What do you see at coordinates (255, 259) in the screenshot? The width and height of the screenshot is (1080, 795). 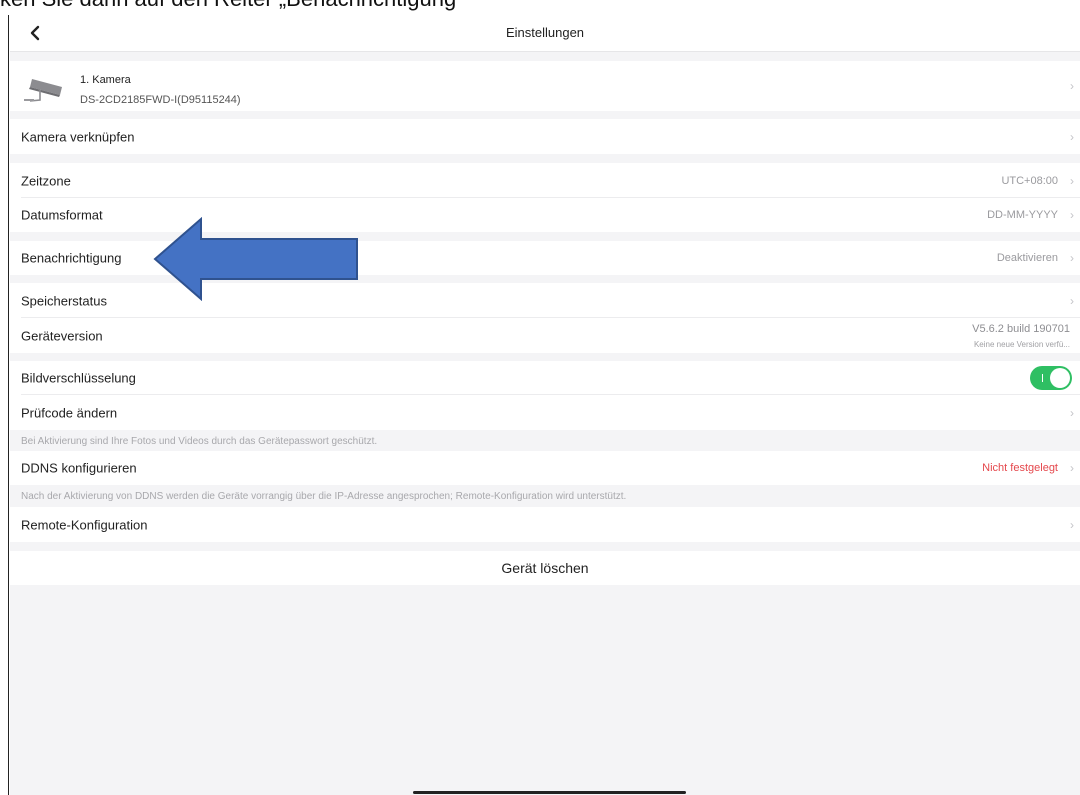 I see `arrow-left-icon` at bounding box center [255, 259].